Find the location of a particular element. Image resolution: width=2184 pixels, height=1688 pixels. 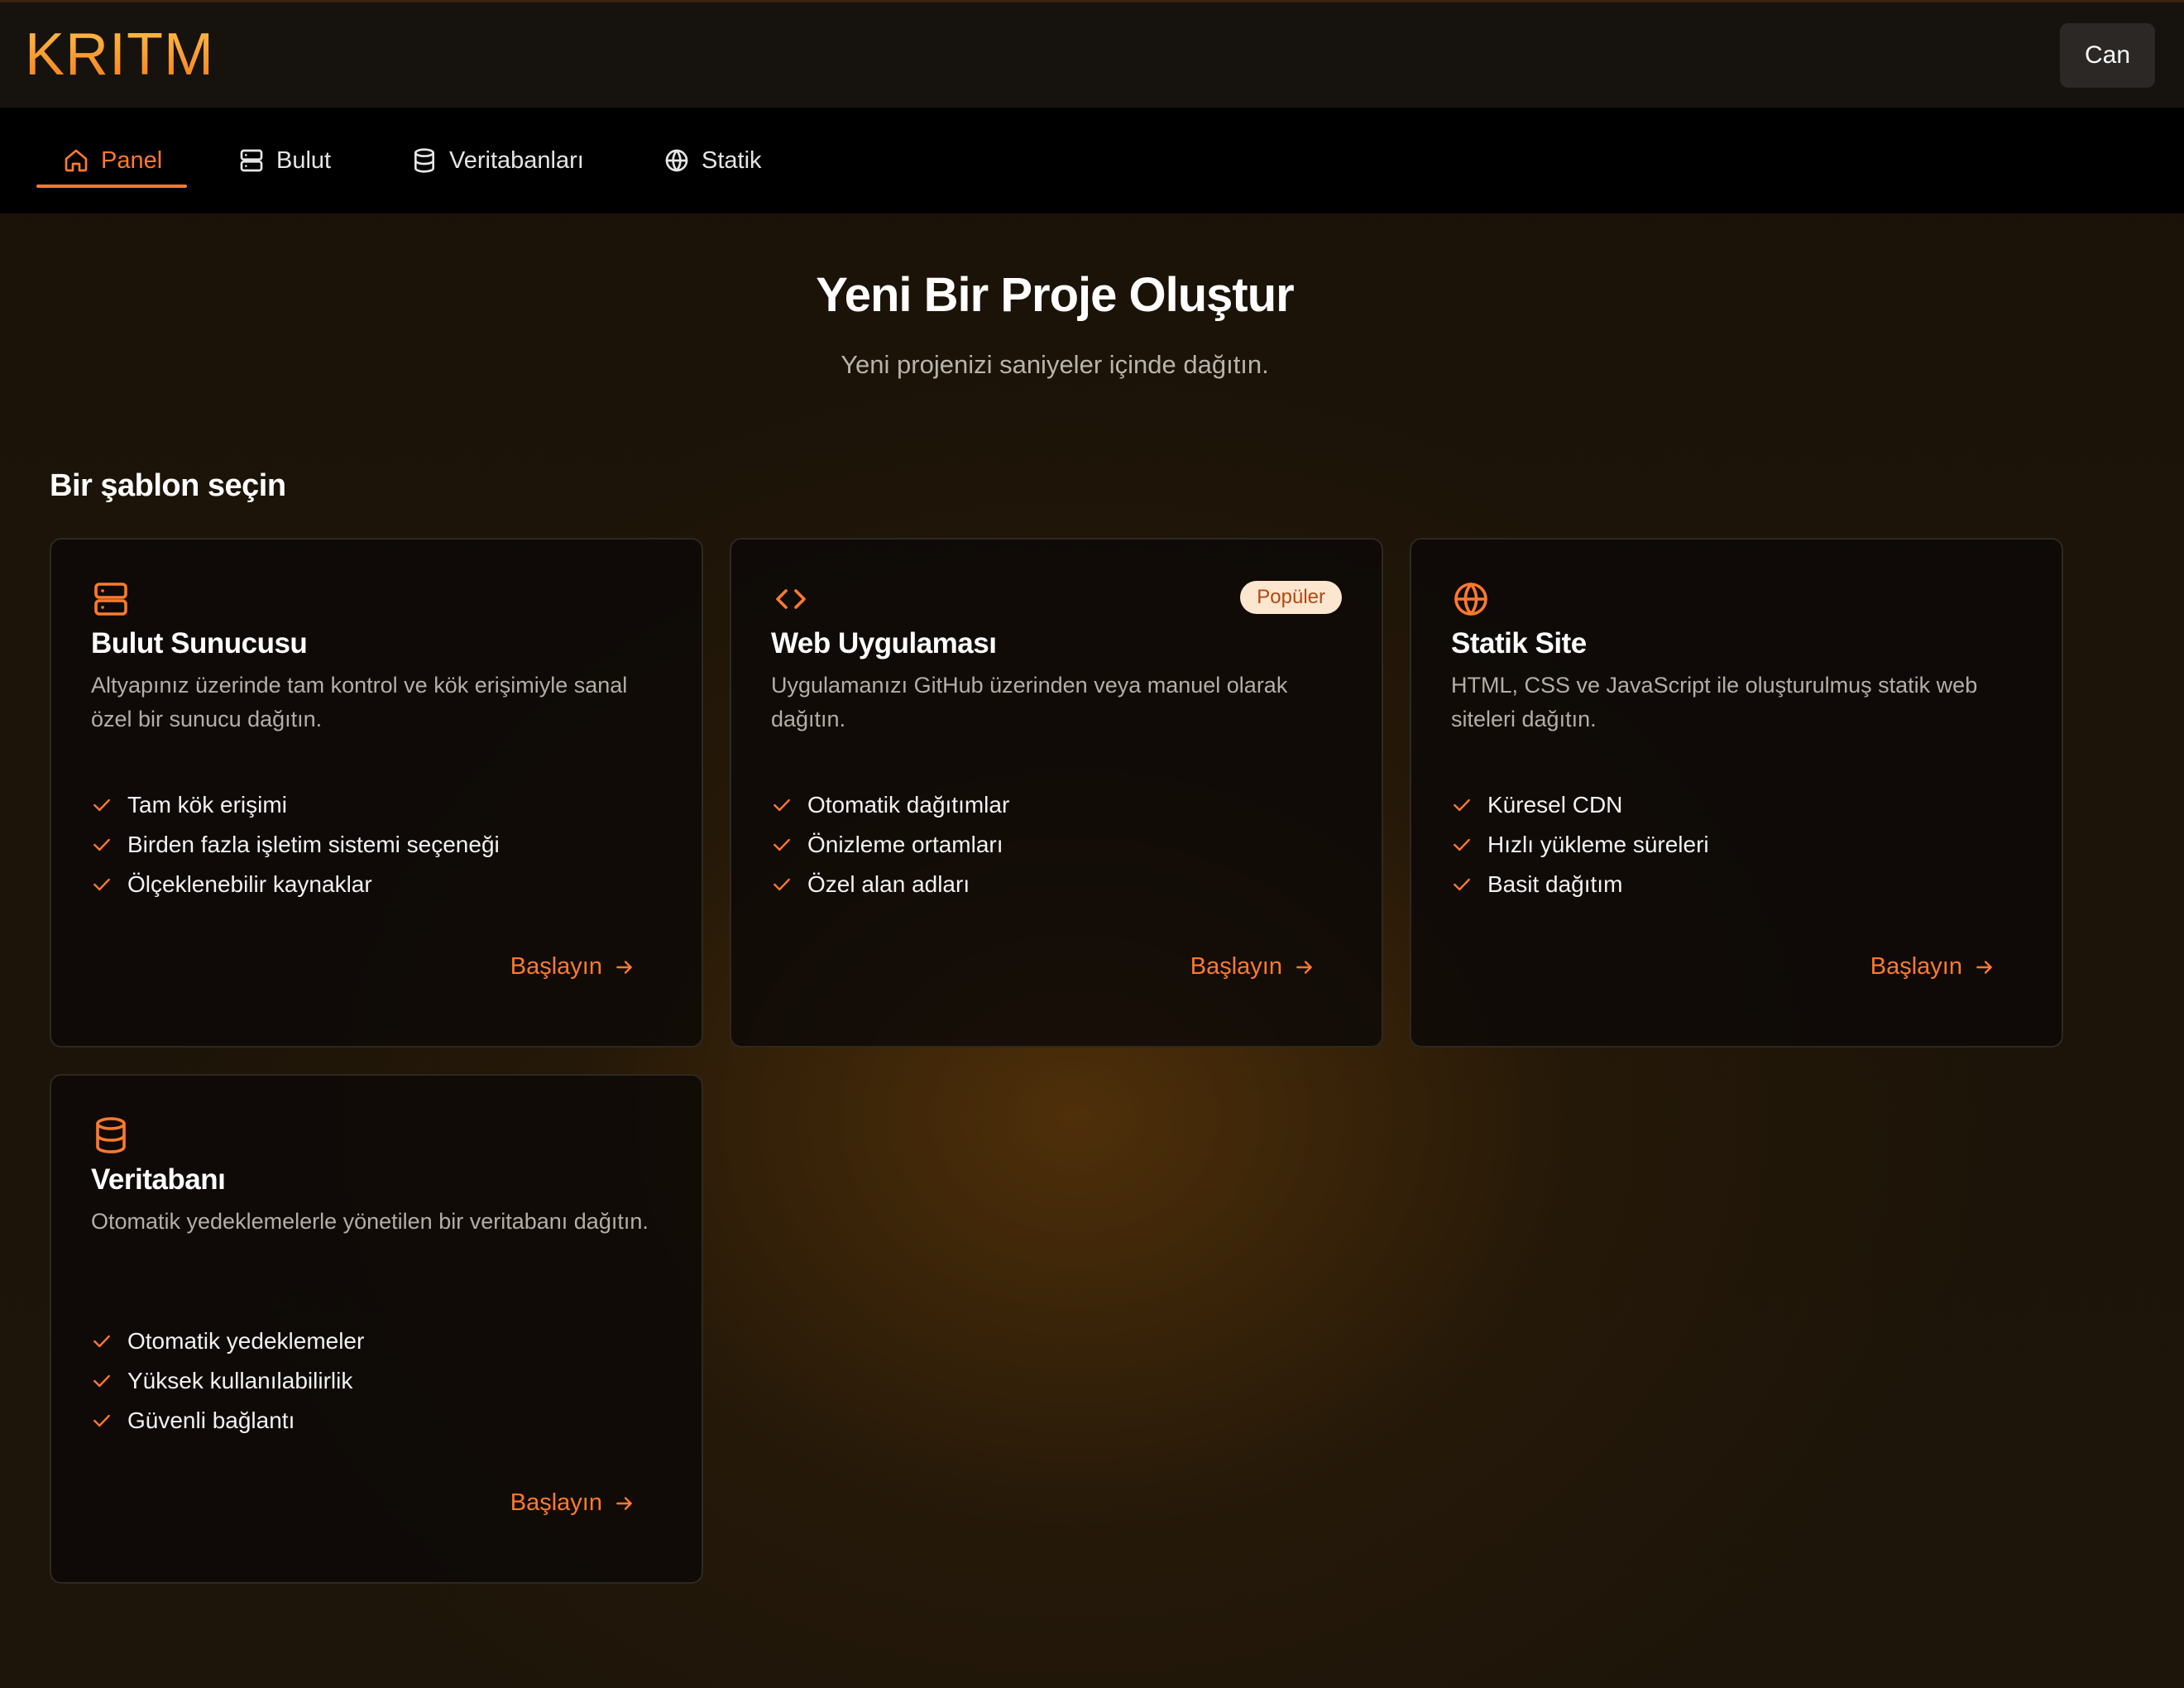

card-title: Bulut Sunucusu is located at coordinates (199, 643).